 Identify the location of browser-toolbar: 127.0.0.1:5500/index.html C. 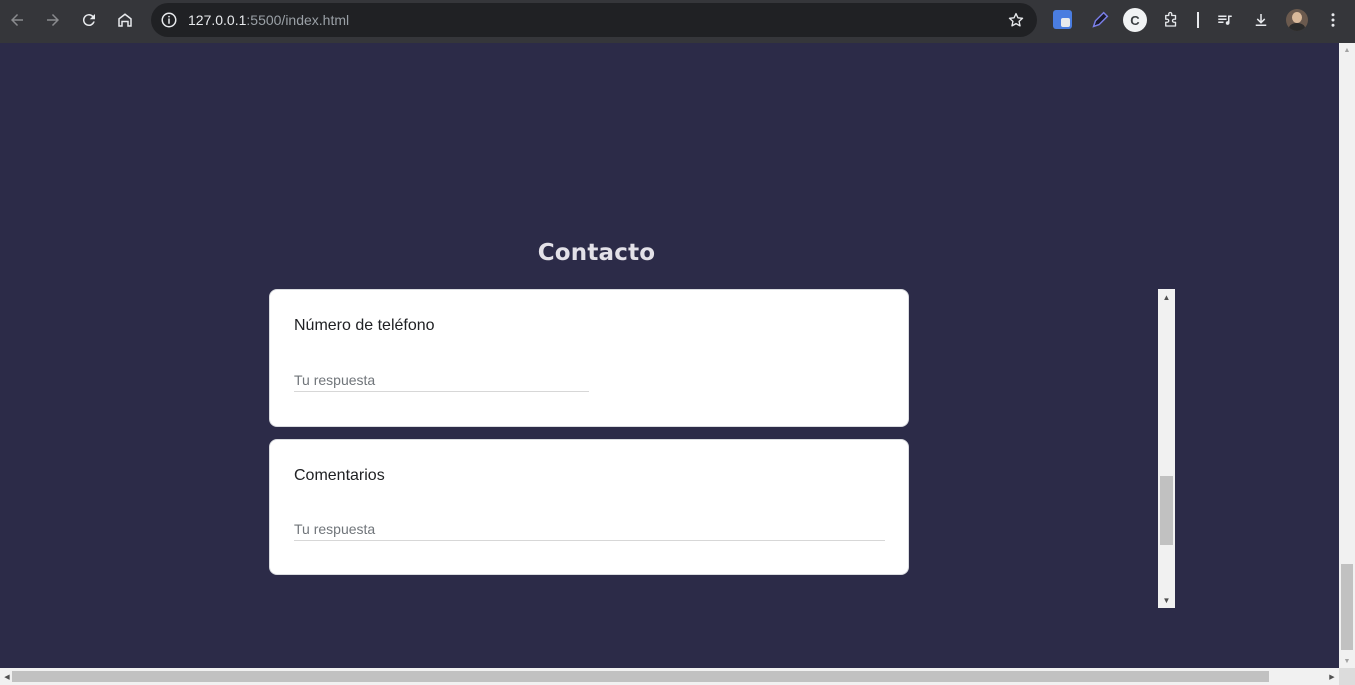
(677, 20).